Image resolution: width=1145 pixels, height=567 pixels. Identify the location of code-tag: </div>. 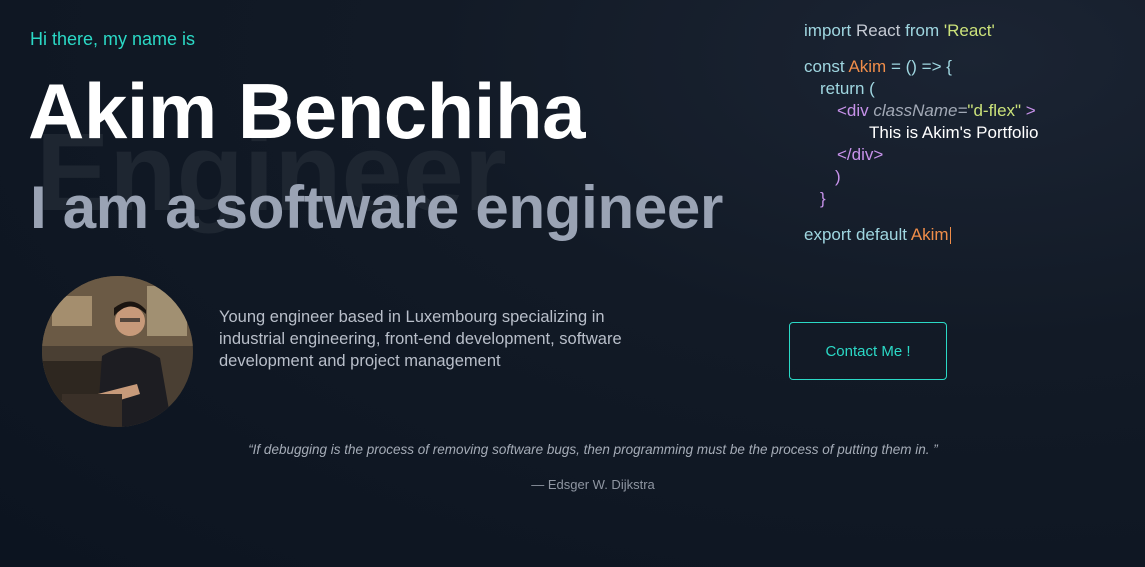
(860, 154).